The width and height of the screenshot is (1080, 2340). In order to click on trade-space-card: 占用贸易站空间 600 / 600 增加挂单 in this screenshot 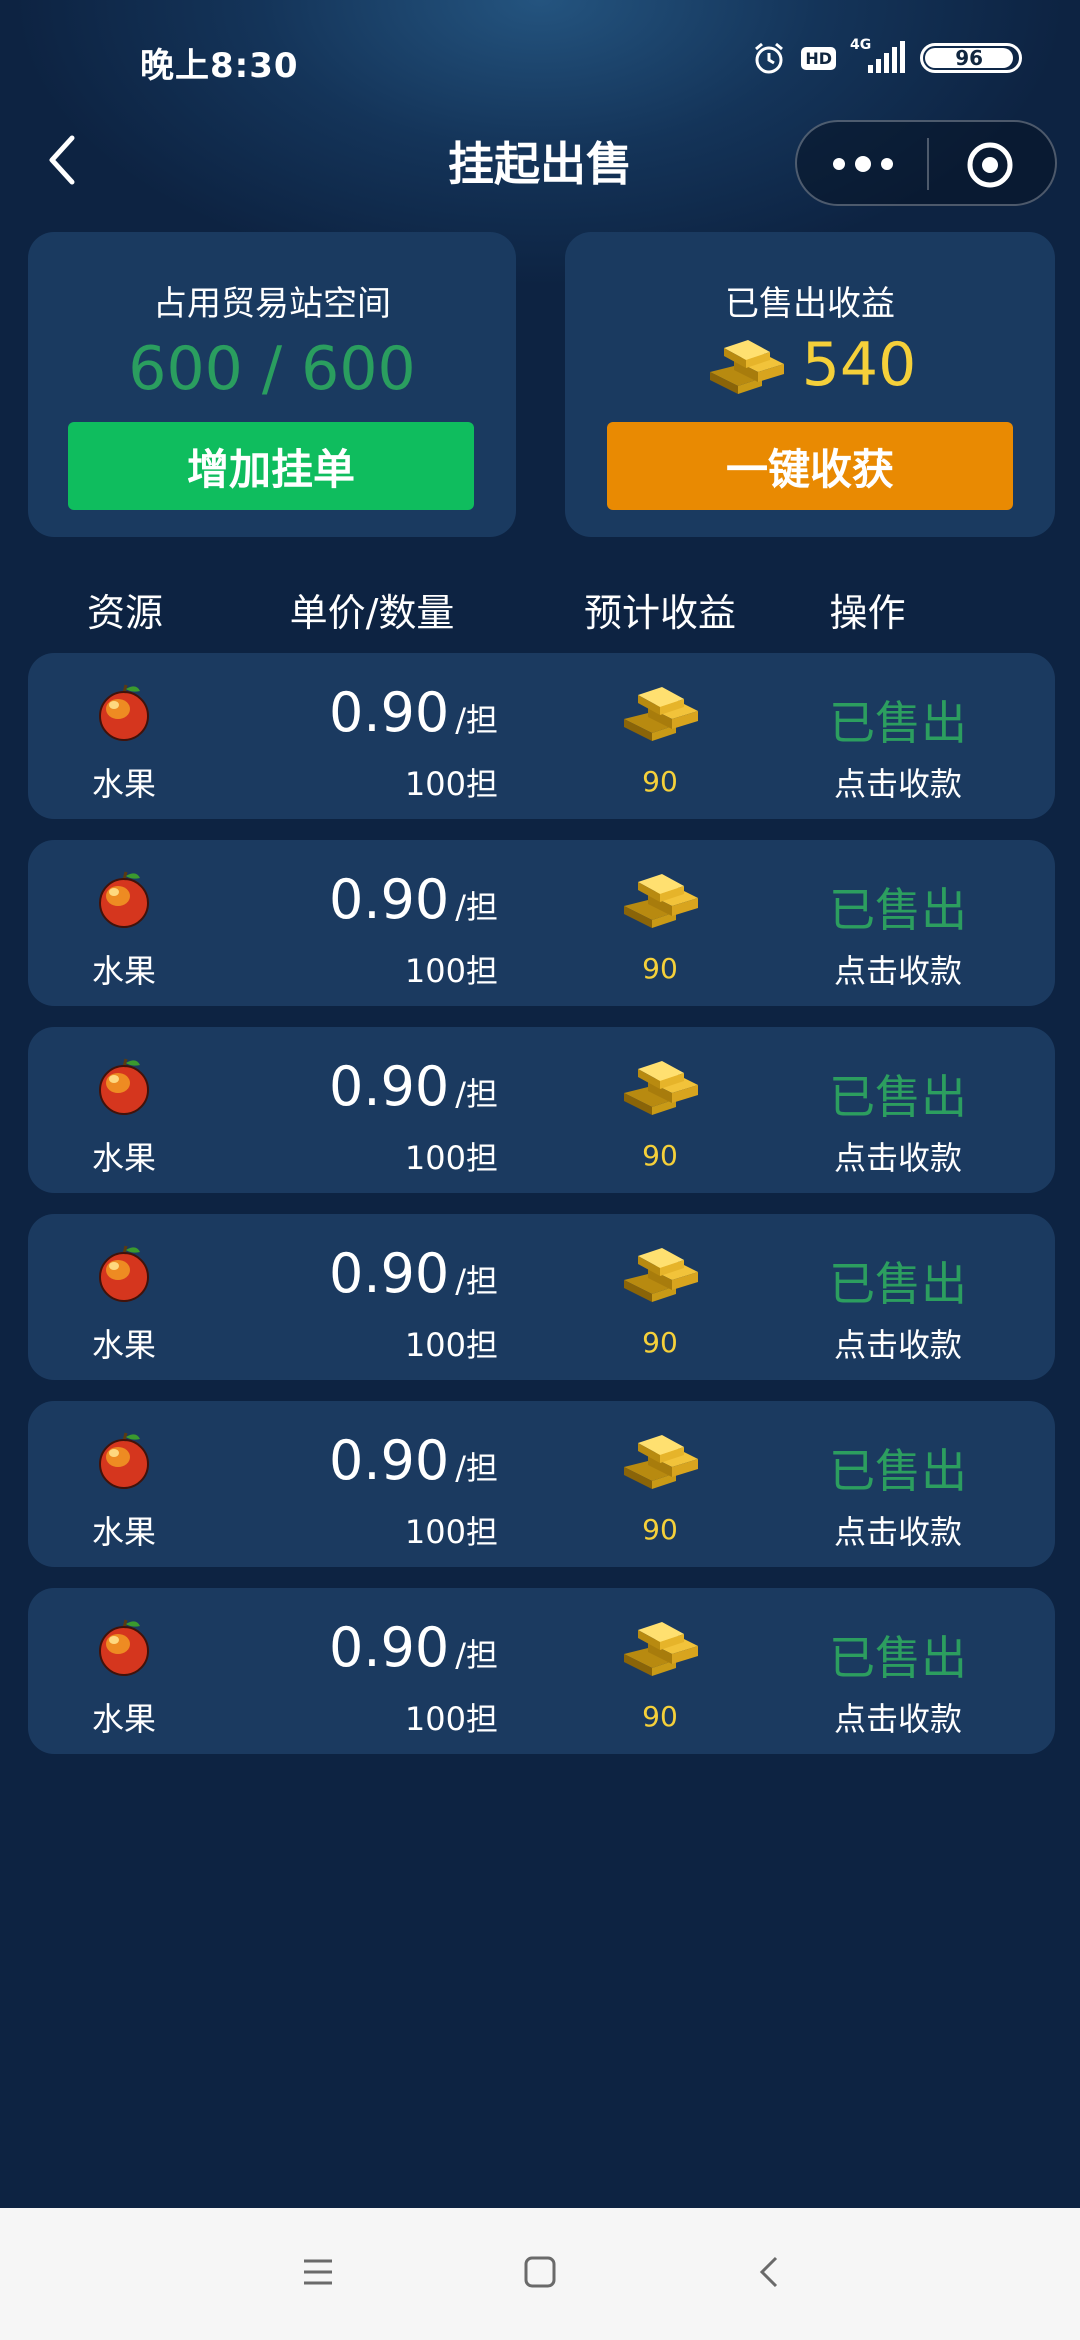, I will do `click(272, 384)`.